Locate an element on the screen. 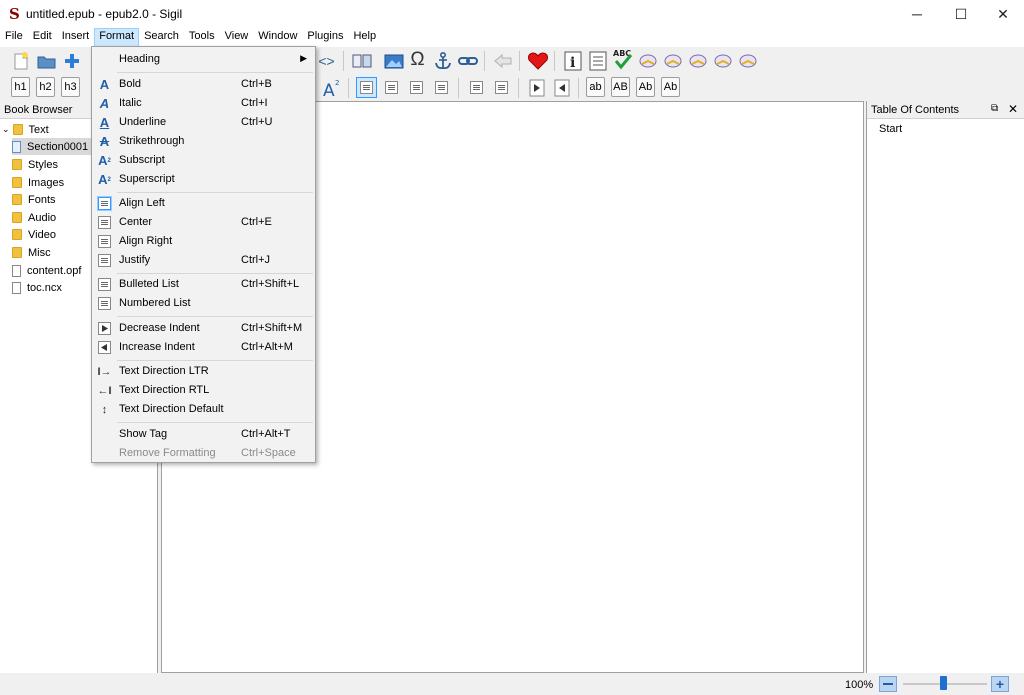 The height and width of the screenshot is (695, 1024). tree-folder-misc: Misc is located at coordinates (31, 252).